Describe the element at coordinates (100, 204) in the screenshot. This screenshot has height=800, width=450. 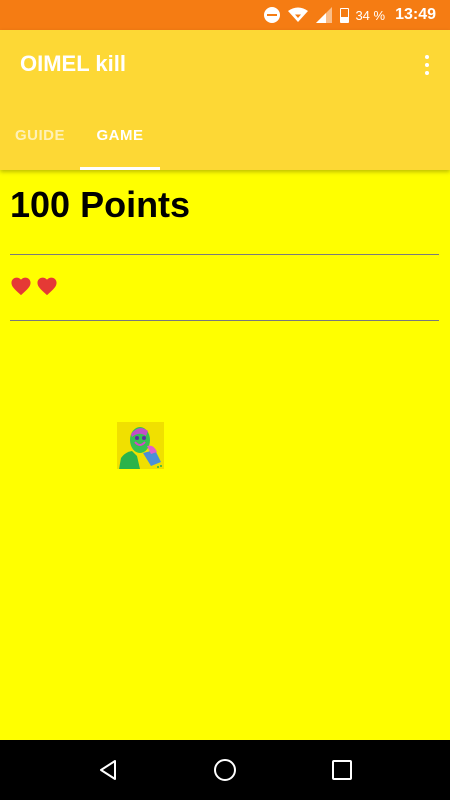
I see `points-display: 100 Points` at that location.